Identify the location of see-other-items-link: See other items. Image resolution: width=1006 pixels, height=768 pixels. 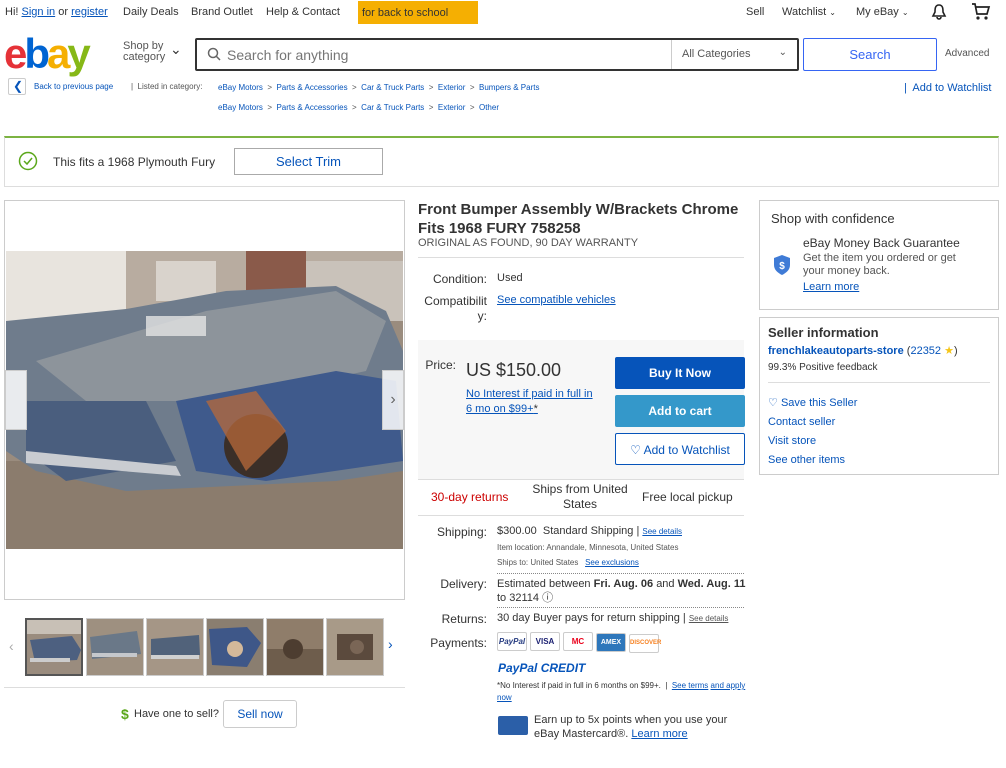
(806, 460).